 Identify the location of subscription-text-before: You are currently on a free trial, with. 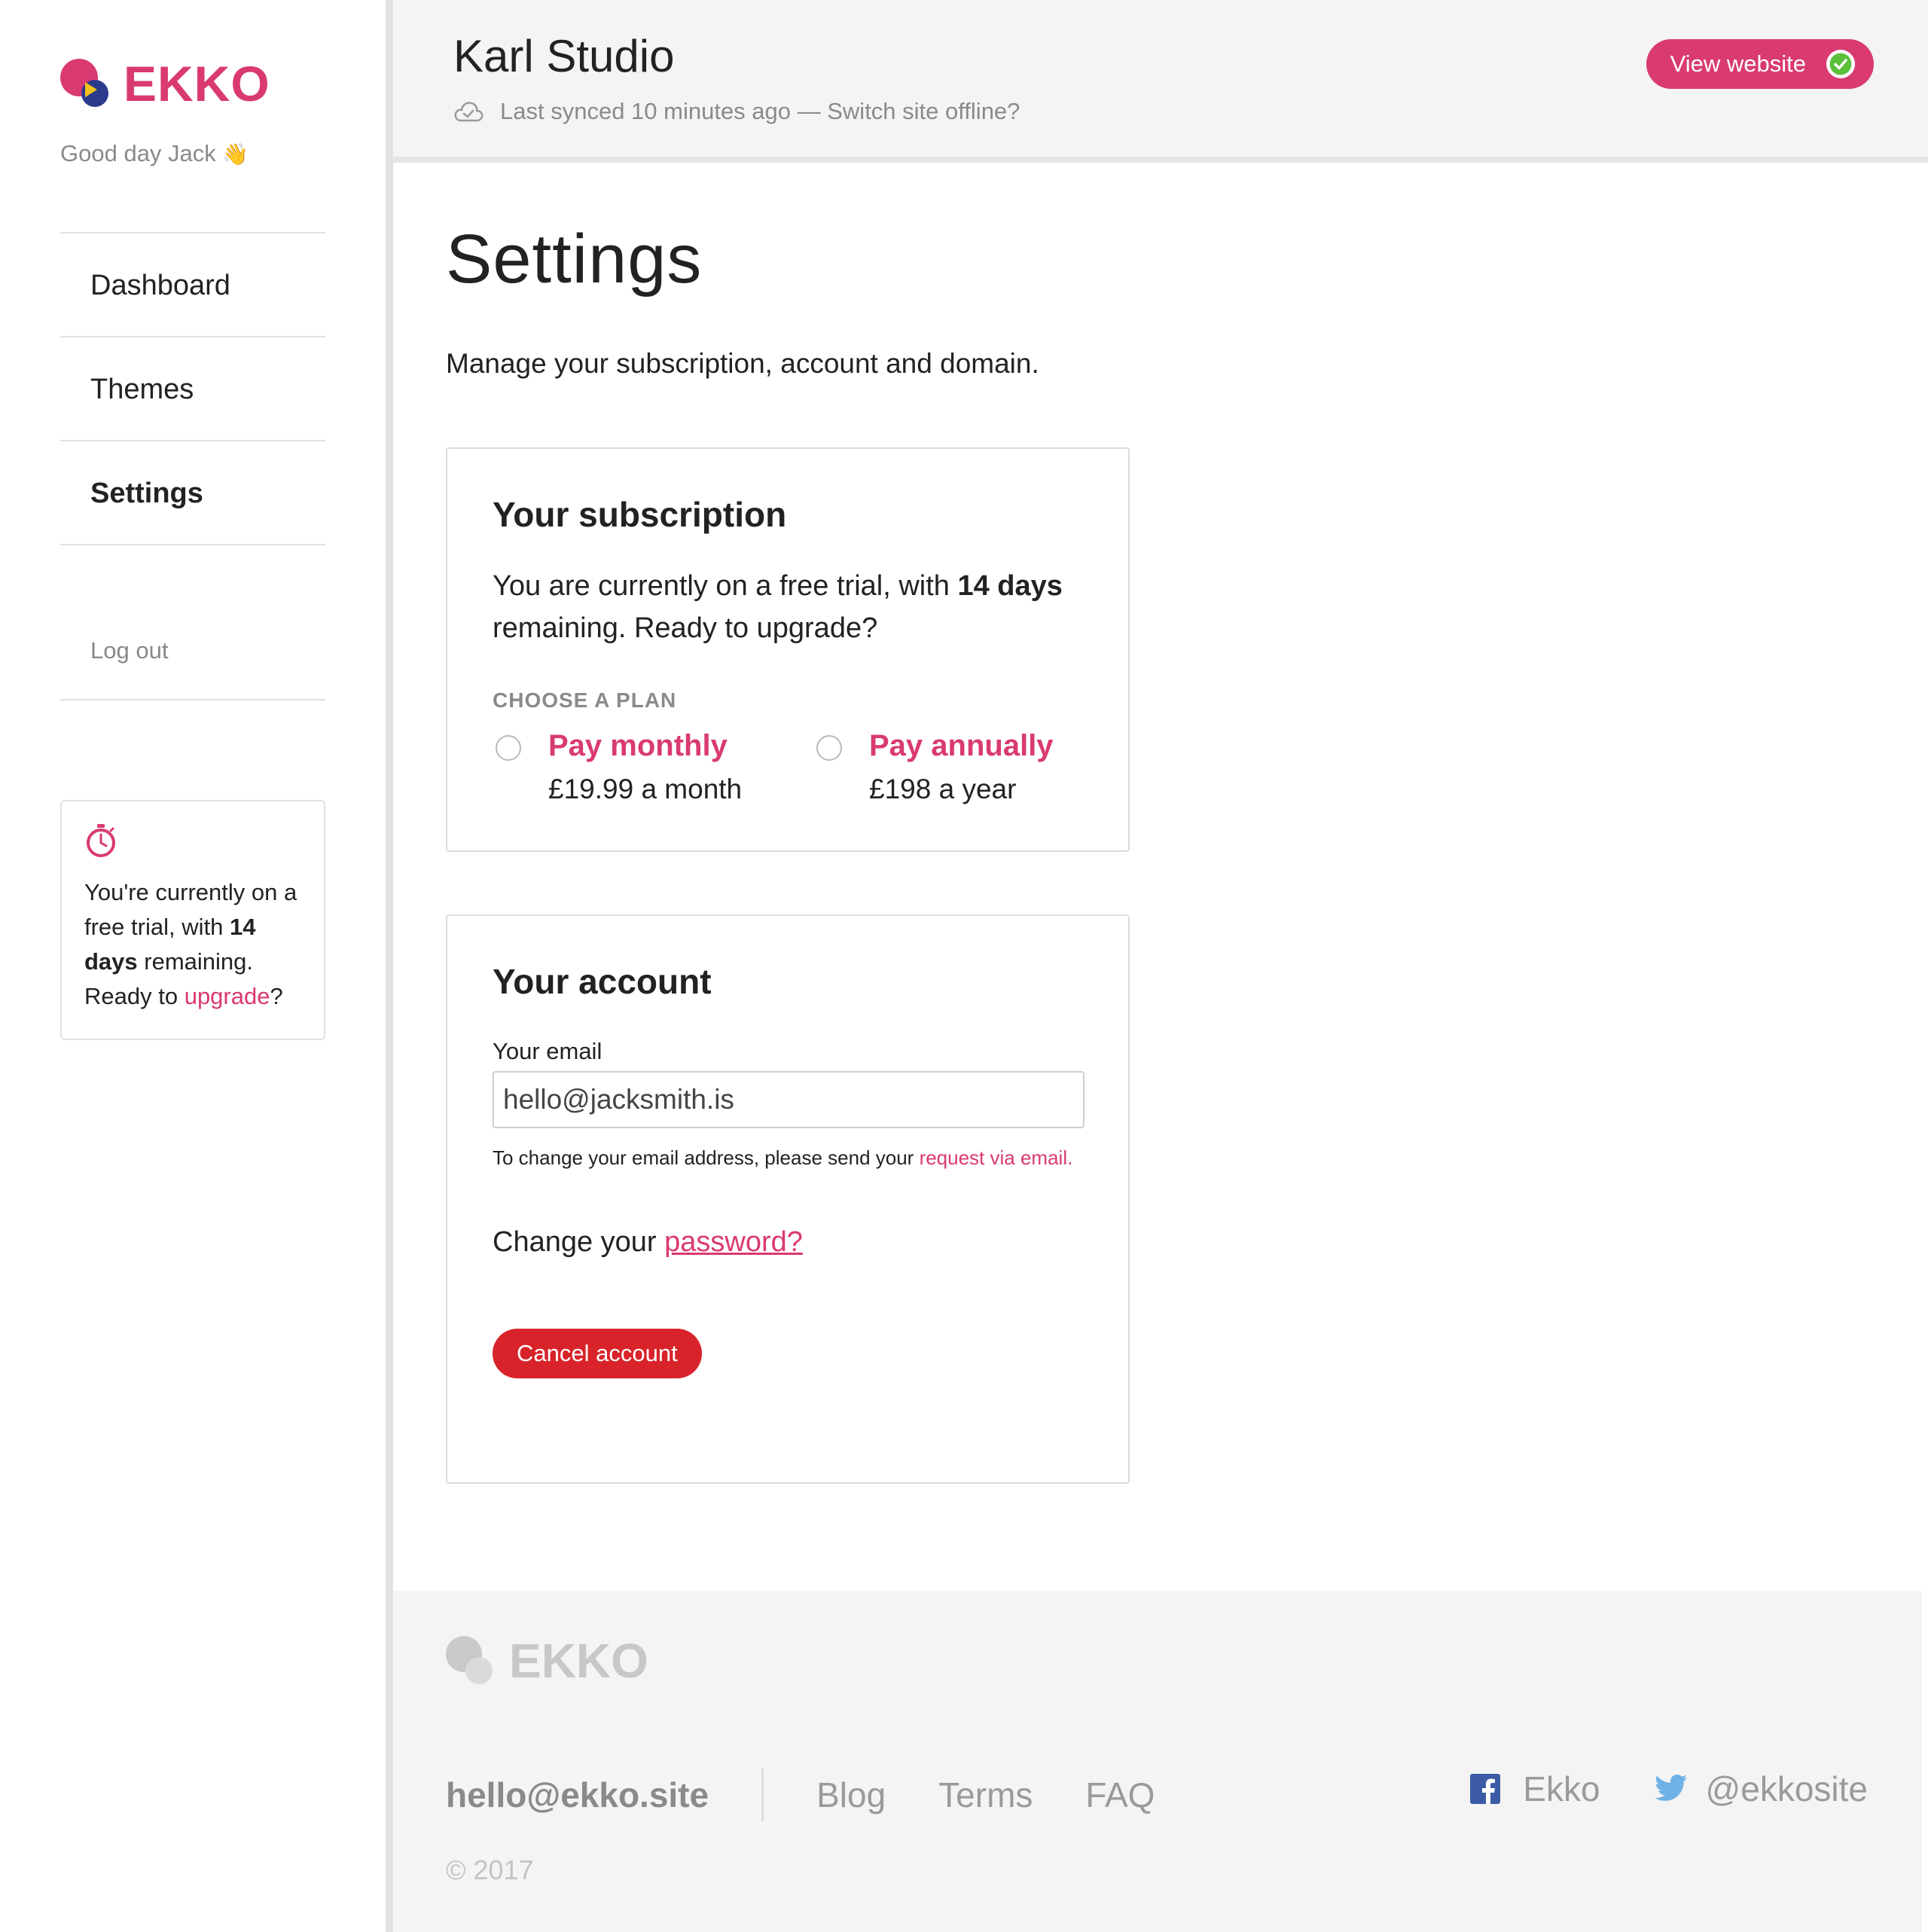
(725, 586).